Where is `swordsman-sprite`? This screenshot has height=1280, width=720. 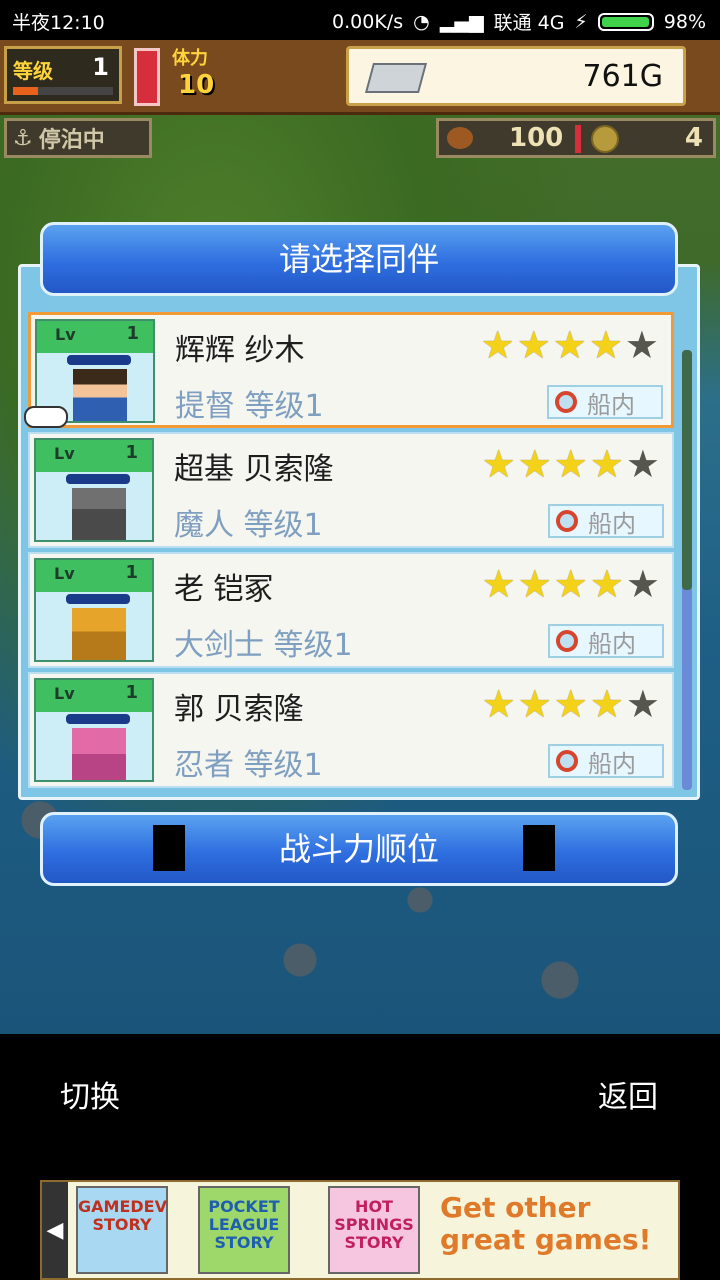
swordsman-sprite is located at coordinates (99, 634).